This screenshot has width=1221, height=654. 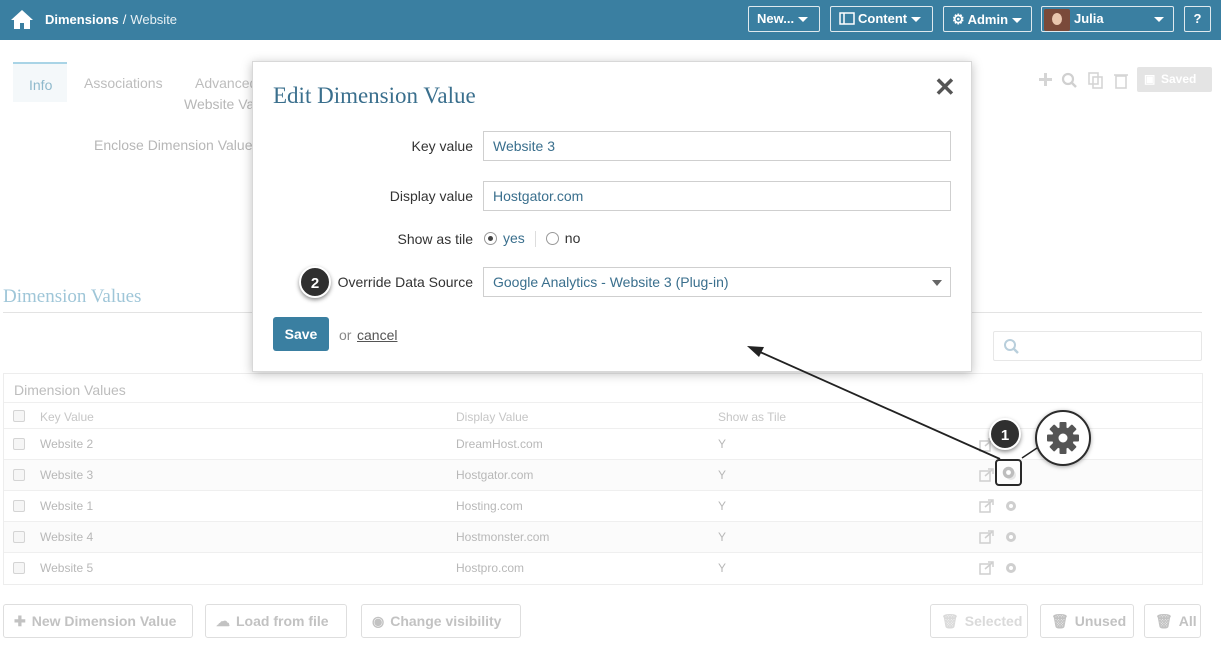 I want to click on step-badge-2: 2, so click(x=315, y=282).